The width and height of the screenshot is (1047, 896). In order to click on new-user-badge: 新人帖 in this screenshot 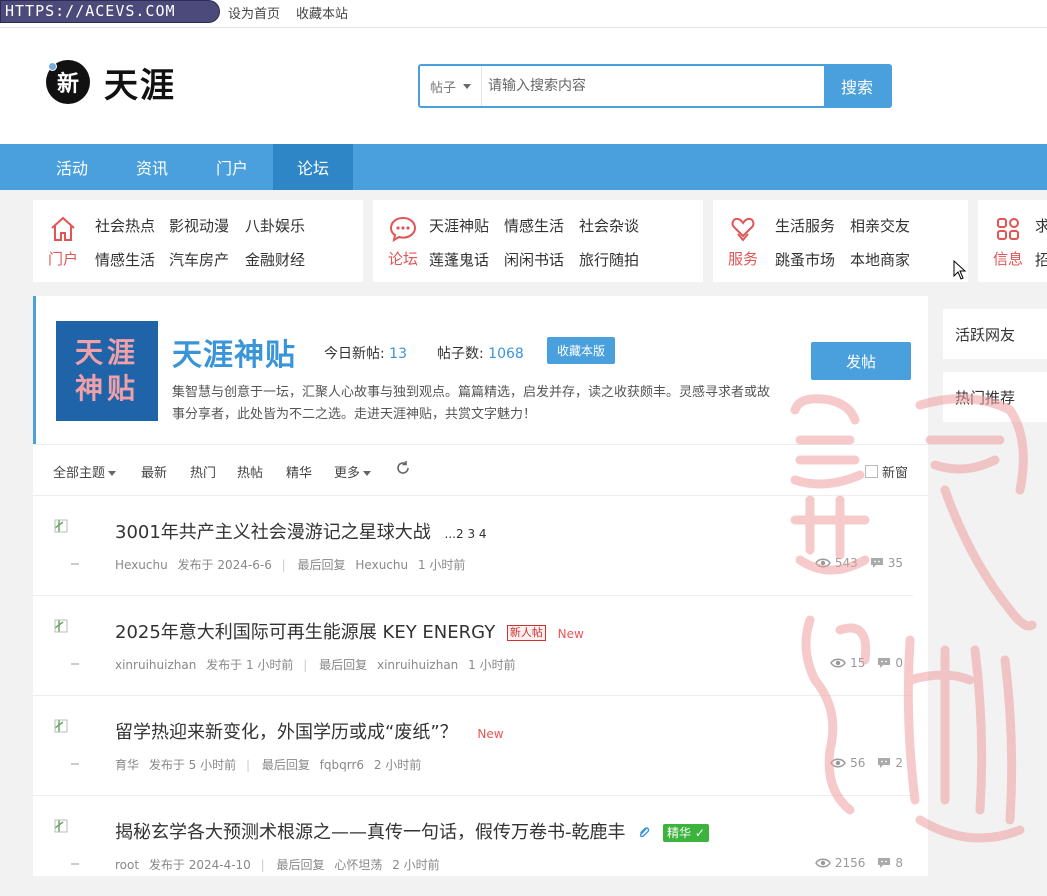, I will do `click(526, 633)`.